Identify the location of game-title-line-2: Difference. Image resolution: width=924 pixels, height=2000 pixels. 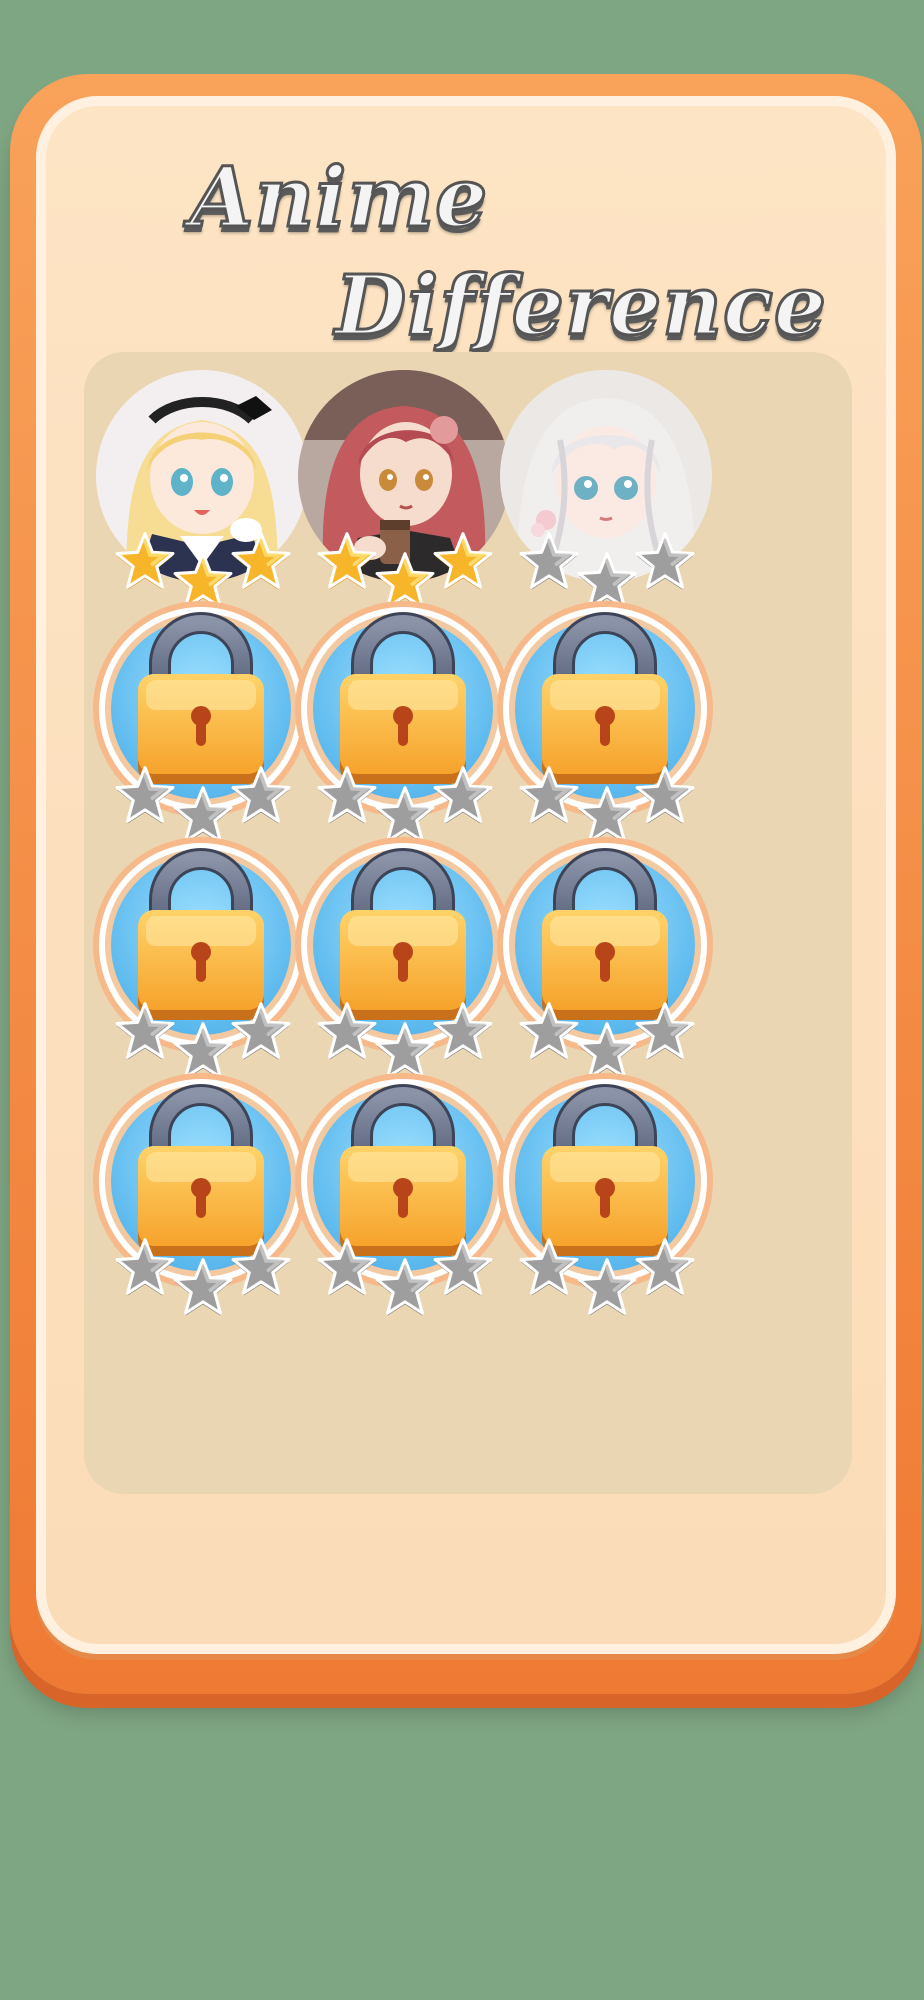
(580, 306).